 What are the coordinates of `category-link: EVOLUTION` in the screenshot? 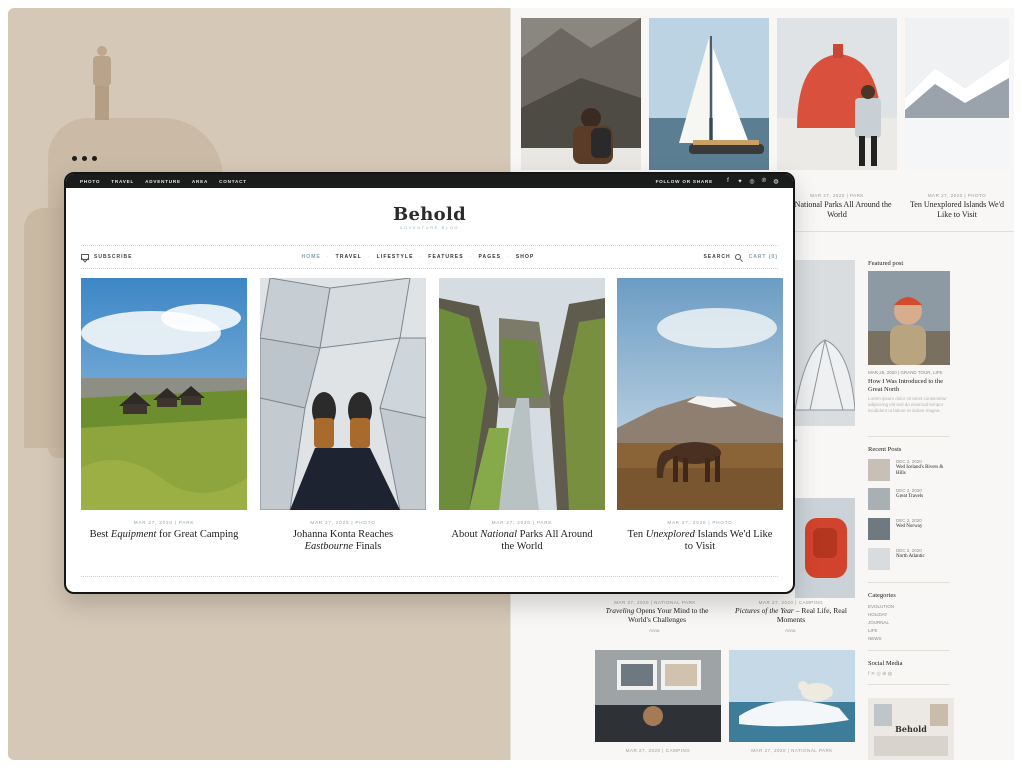 It's located at (881, 606).